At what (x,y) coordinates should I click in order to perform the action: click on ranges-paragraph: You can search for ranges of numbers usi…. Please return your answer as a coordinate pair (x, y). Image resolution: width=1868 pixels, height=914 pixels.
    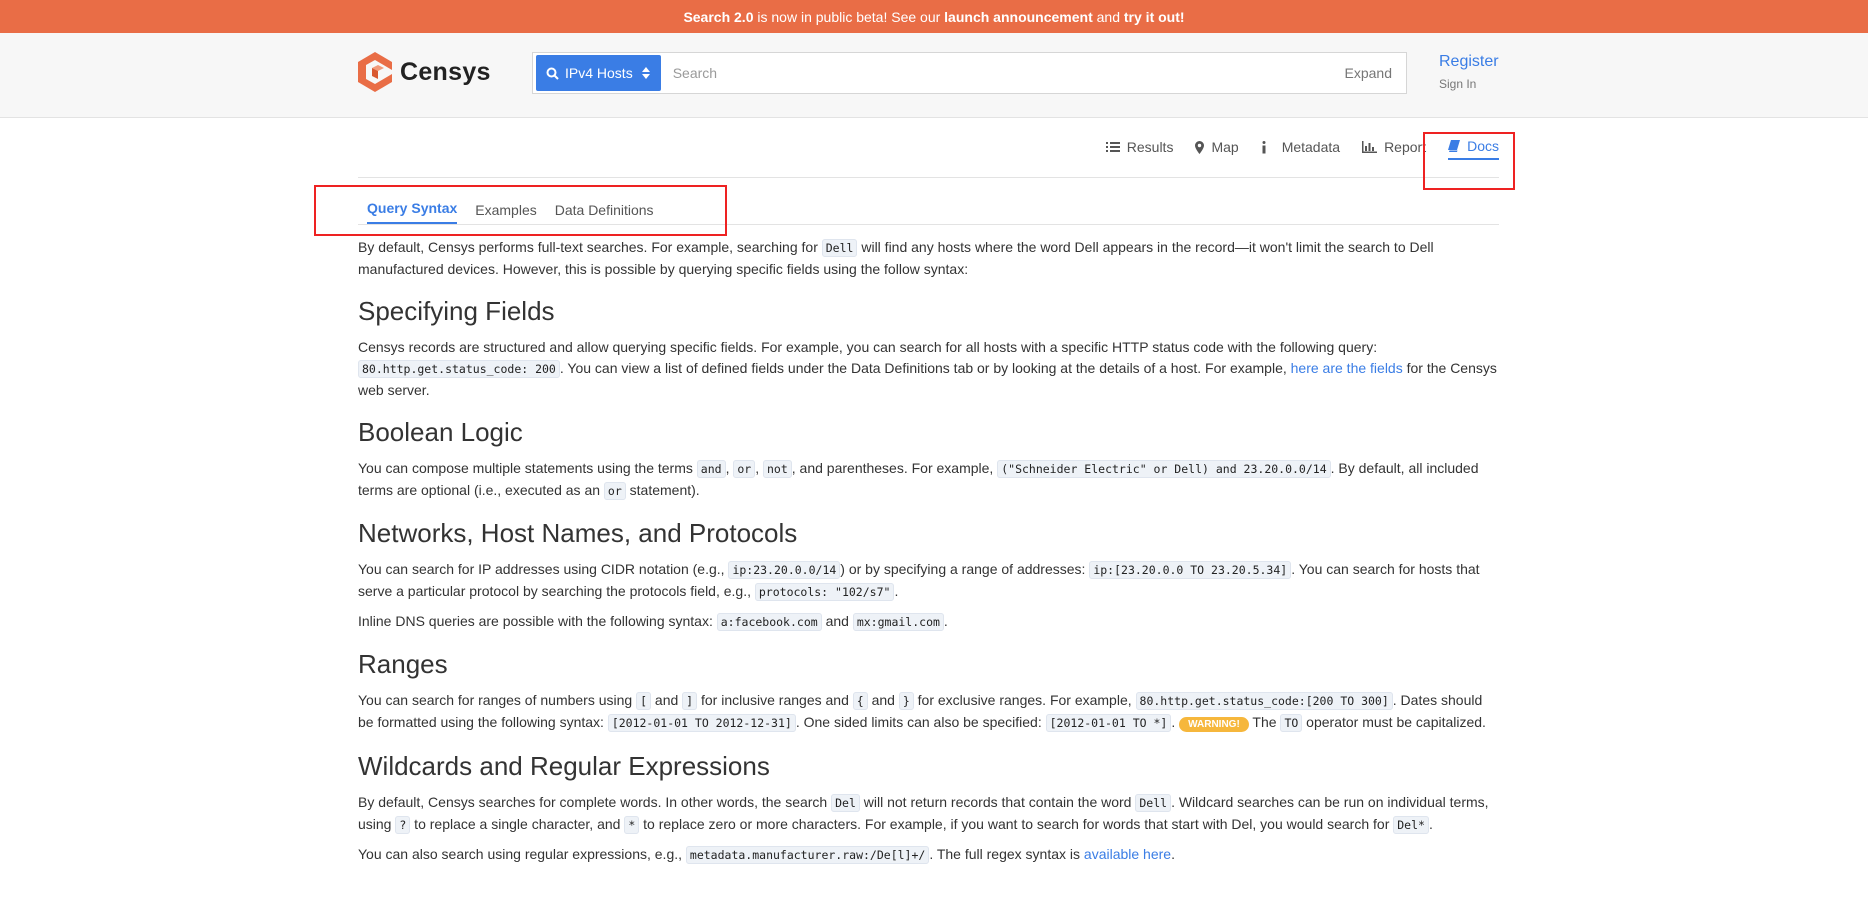
    Looking at the image, I should click on (928, 712).